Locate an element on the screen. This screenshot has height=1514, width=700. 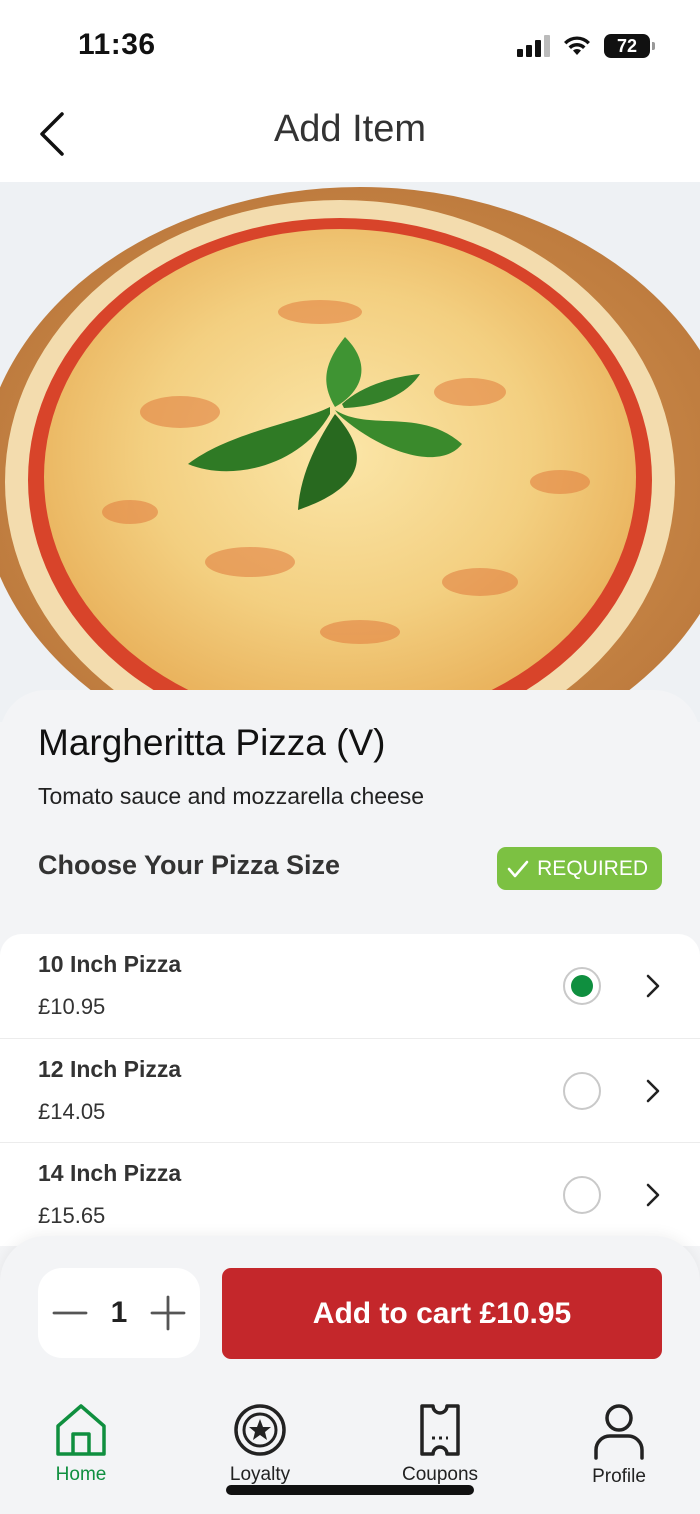
required-badge-label: REQUIRED is located at coordinates (592, 868).